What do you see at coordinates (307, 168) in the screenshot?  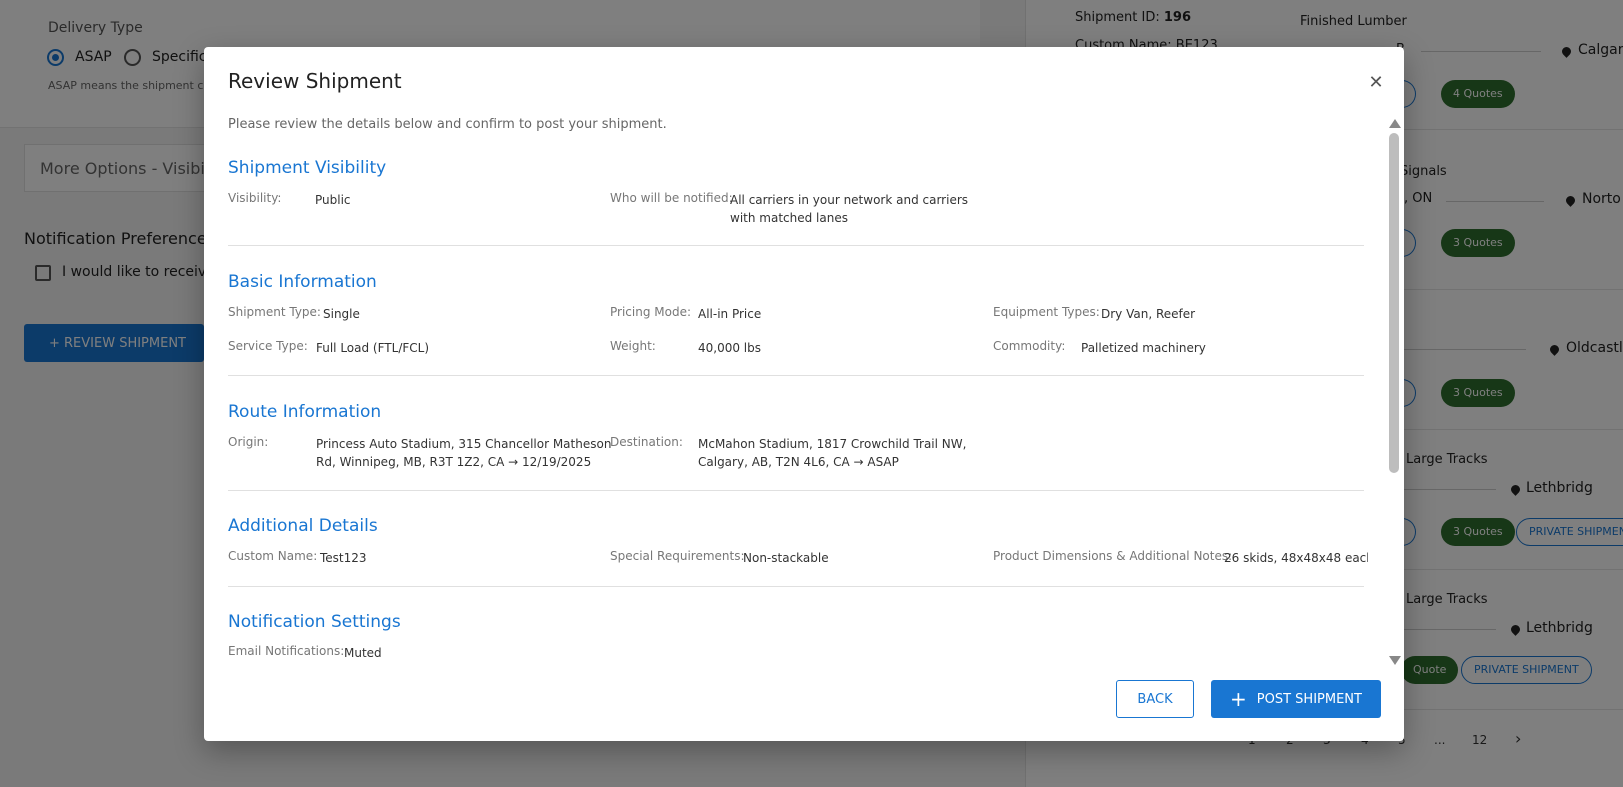 I see `section-title: Shipment Visibility` at bounding box center [307, 168].